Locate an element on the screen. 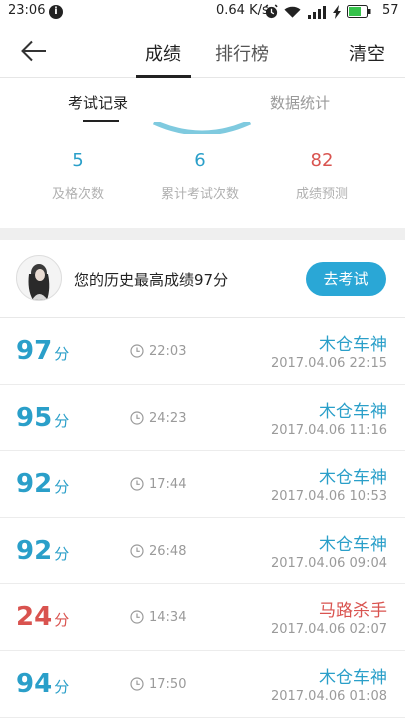 Image resolution: width=405 pixels, height=720 pixels. stat-label: 成绩预测 is located at coordinates (321, 194).